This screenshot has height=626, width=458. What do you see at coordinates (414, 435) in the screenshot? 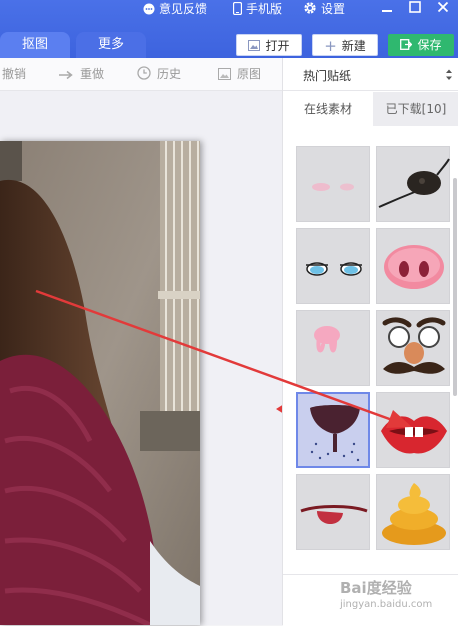
I see `red-lips-teeth-sticker-icon` at bounding box center [414, 435].